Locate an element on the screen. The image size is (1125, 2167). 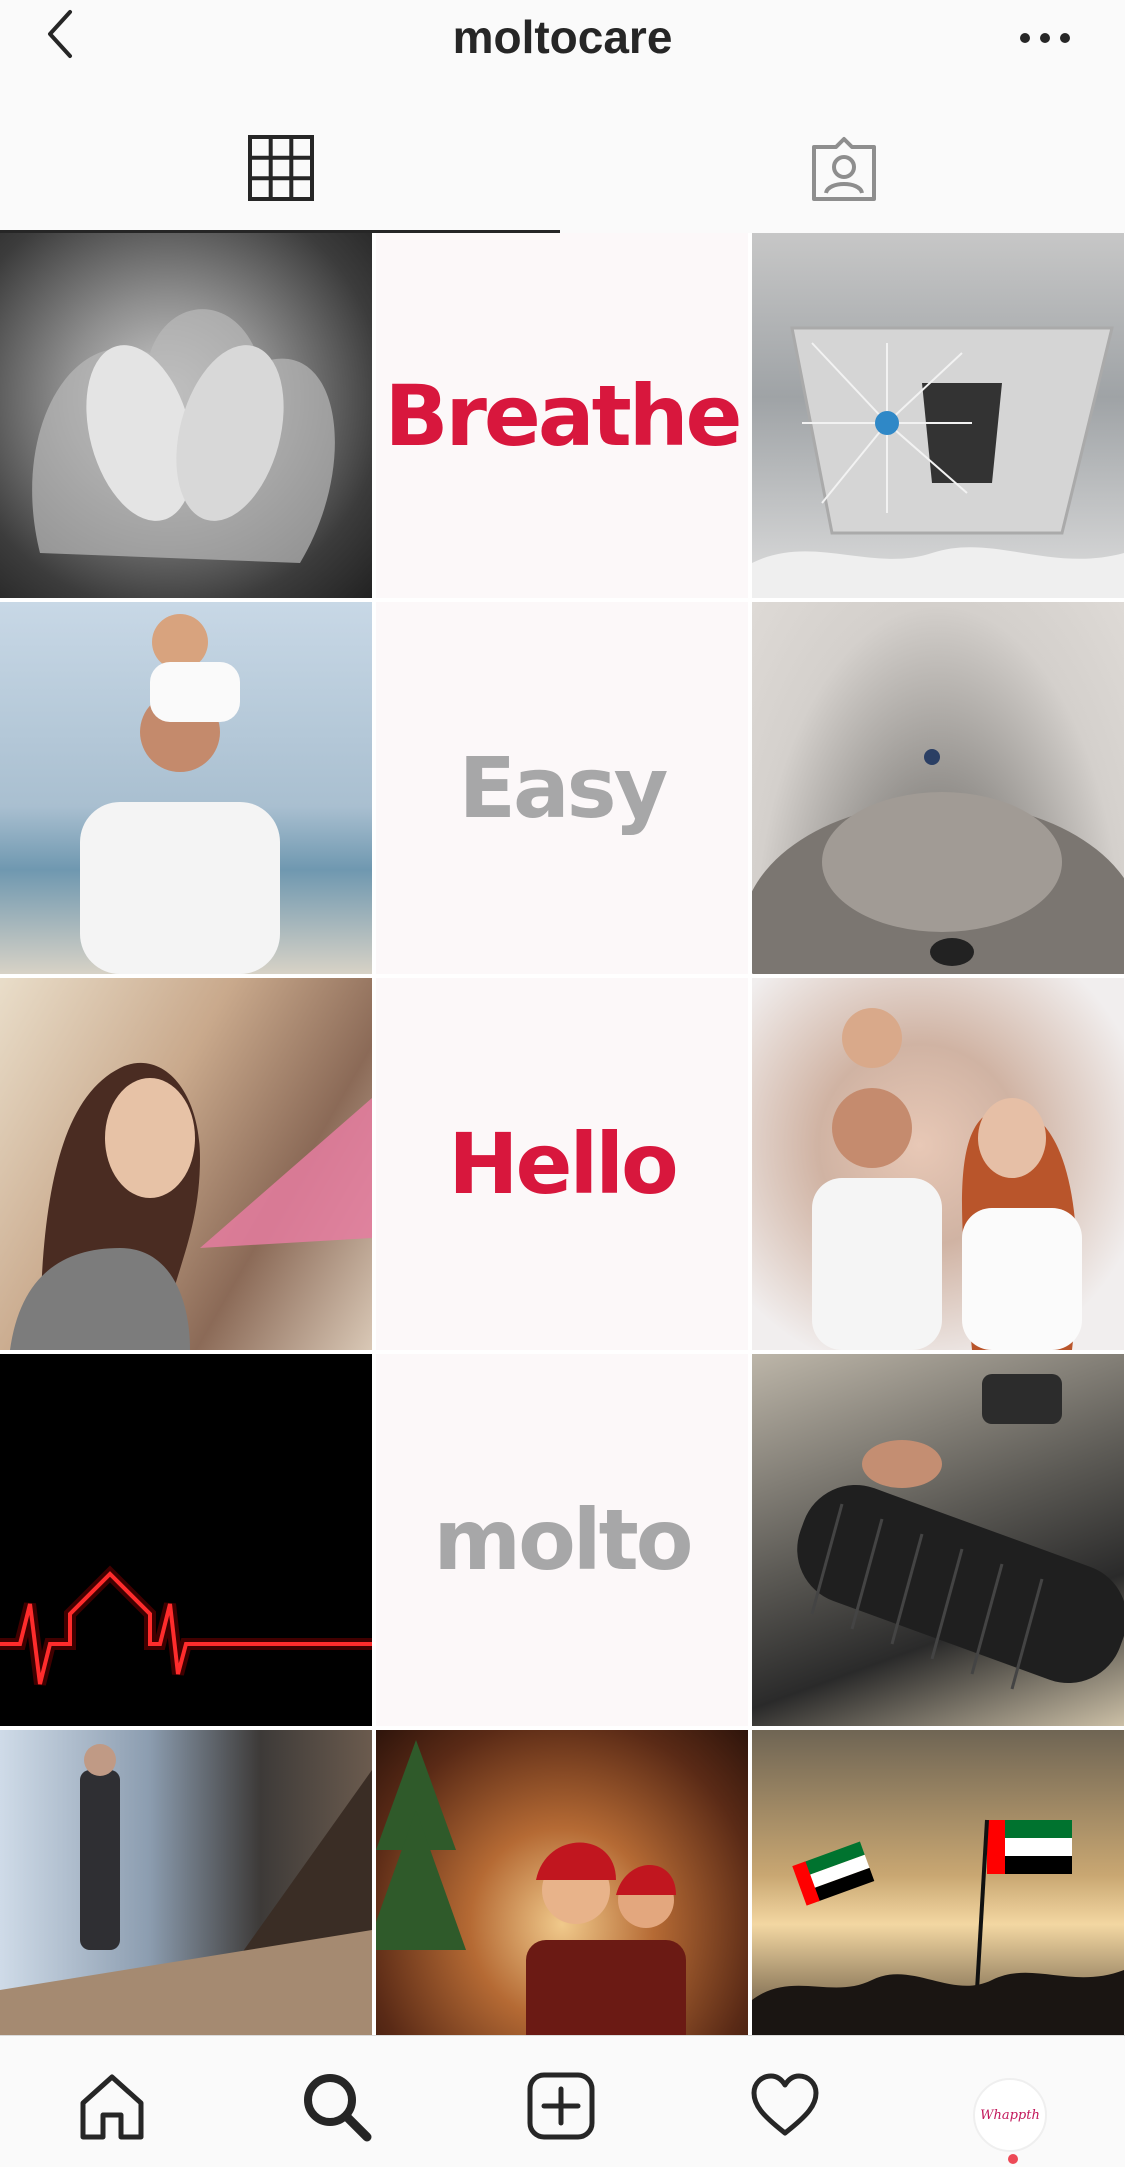
tagged-user-icon is located at coordinates (844, 169).